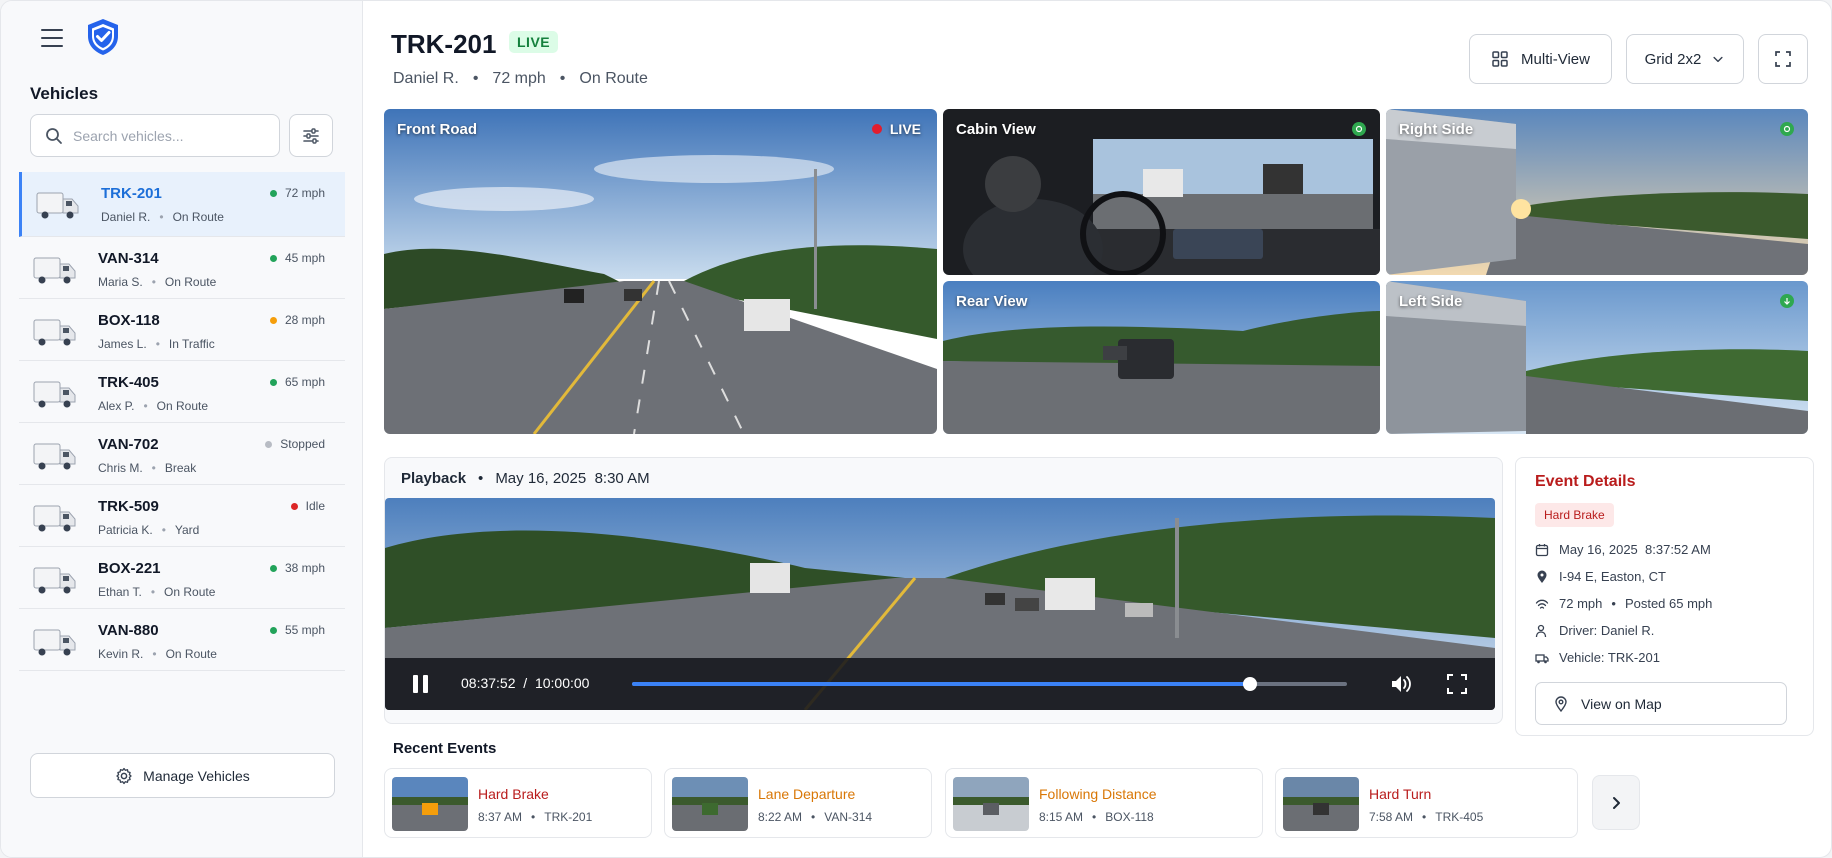 This screenshot has height=858, width=1832. I want to click on search-input, so click(168, 135).